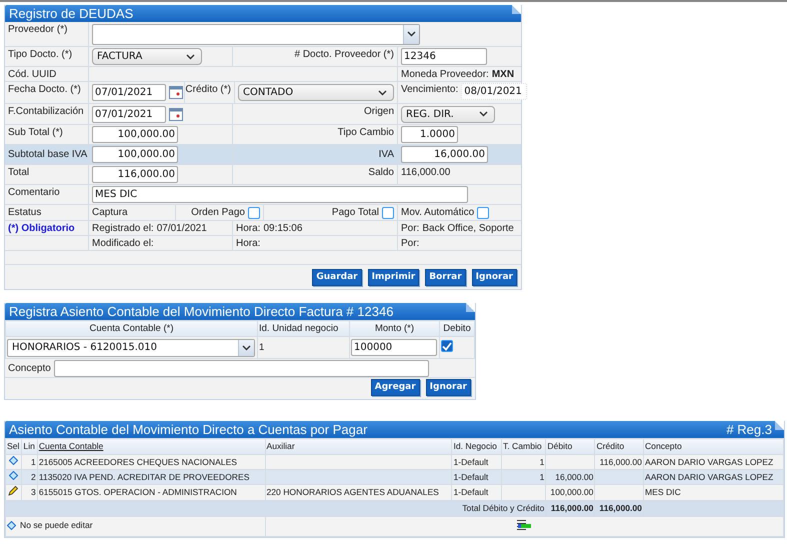 The height and width of the screenshot is (545, 787). Describe the element at coordinates (437, 212) in the screenshot. I see `checkbox-label: Mov. Automático` at that location.